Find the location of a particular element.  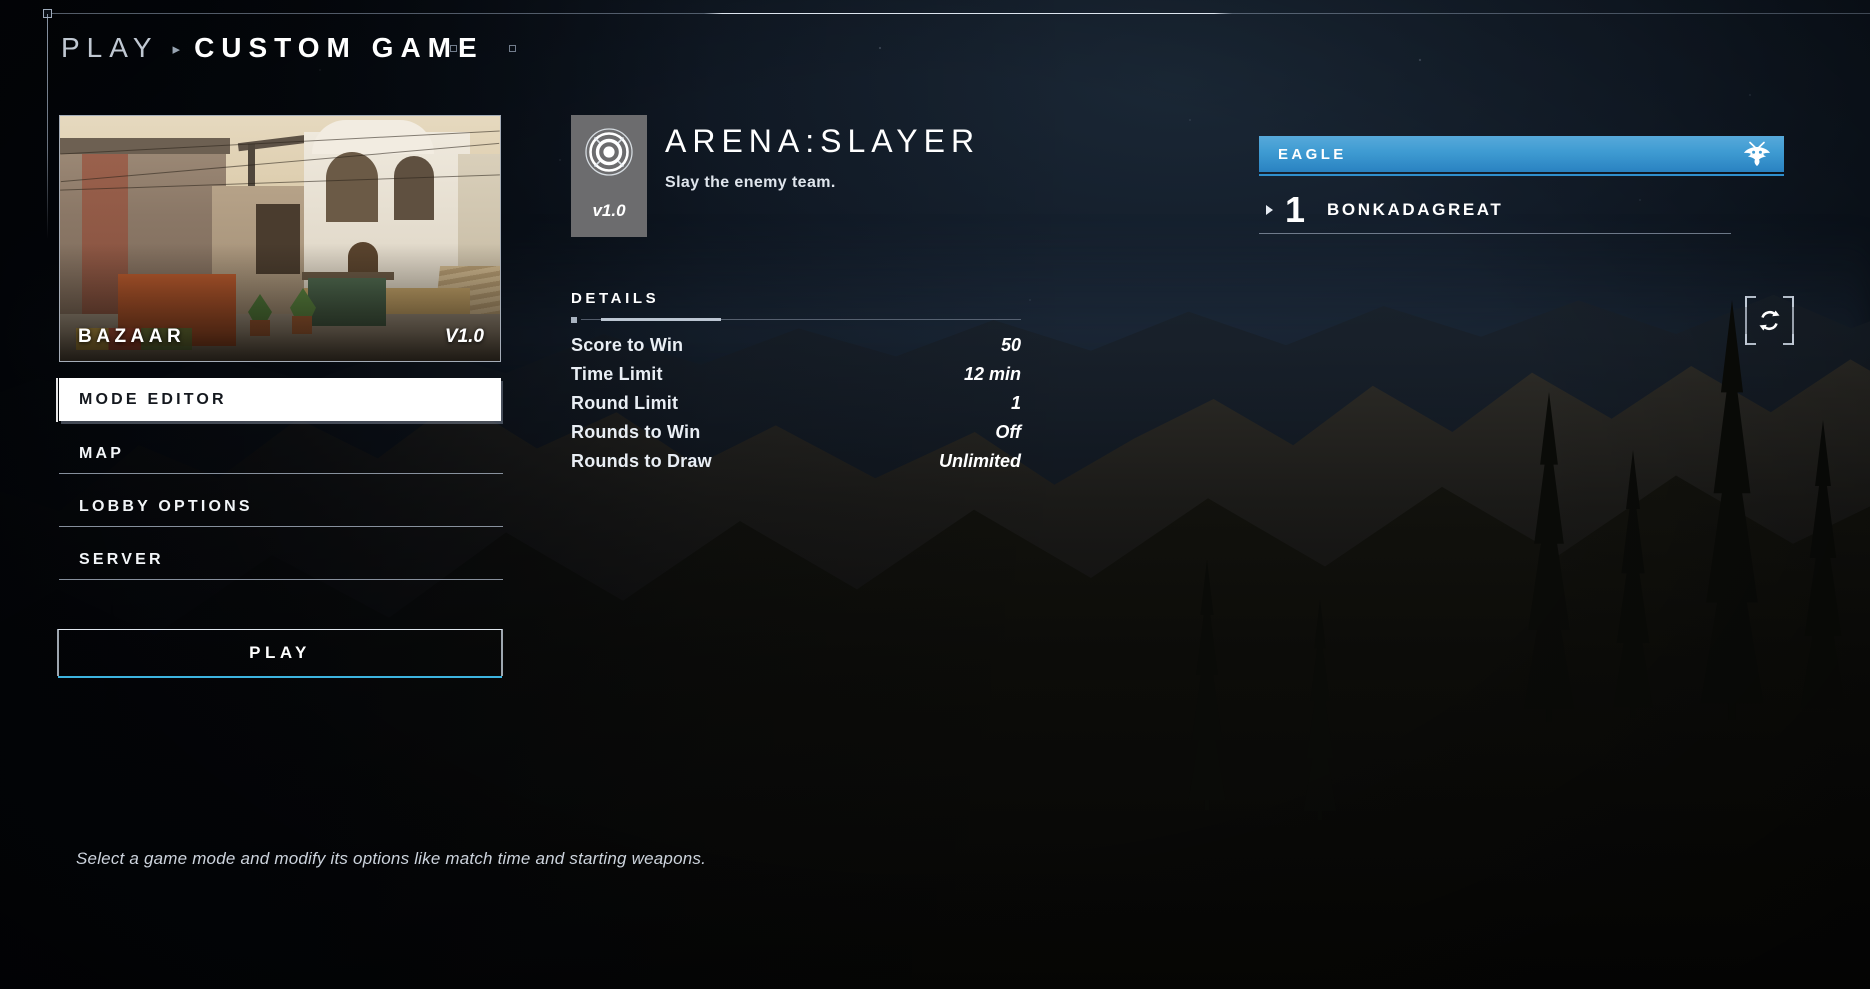

detail-row: Rounds to Draw Unlimited is located at coordinates (796, 465).